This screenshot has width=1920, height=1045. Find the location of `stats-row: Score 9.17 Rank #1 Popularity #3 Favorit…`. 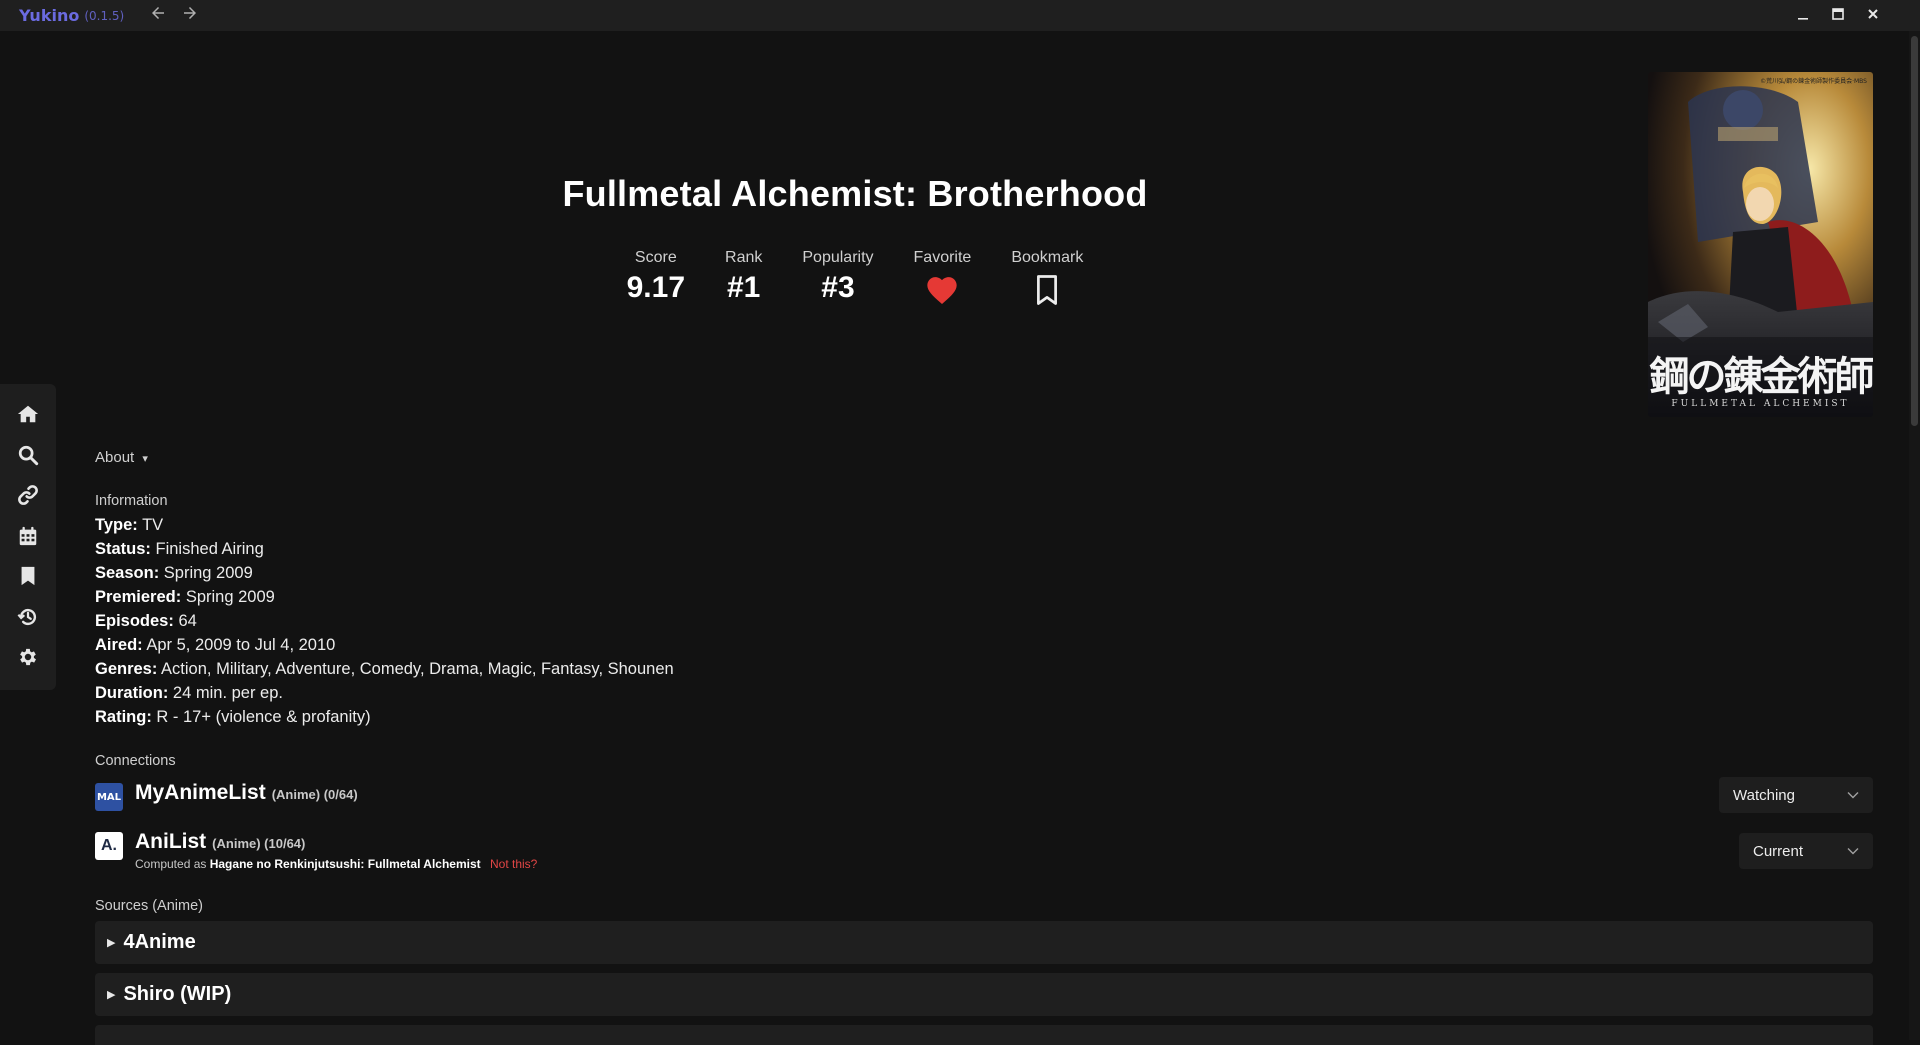

stats-row: Score 9.17 Rank #1 Popularity #3 Favorit… is located at coordinates (855, 278).